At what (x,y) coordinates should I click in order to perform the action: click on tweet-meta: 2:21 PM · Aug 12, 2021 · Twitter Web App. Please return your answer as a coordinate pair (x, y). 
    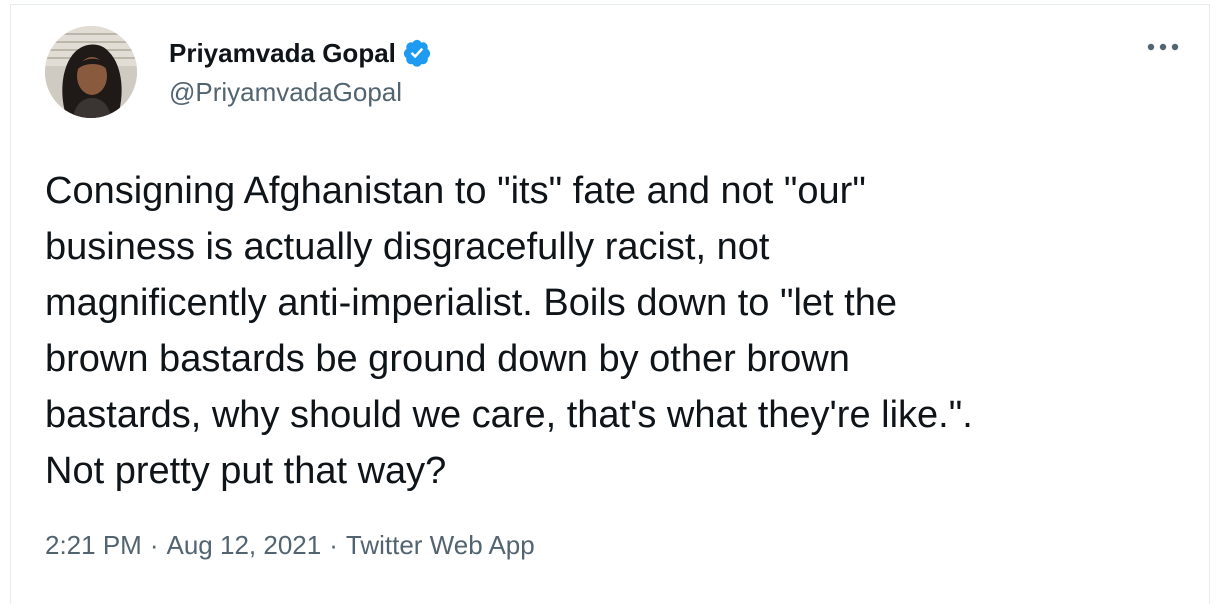
    Looking at the image, I should click on (290, 545).